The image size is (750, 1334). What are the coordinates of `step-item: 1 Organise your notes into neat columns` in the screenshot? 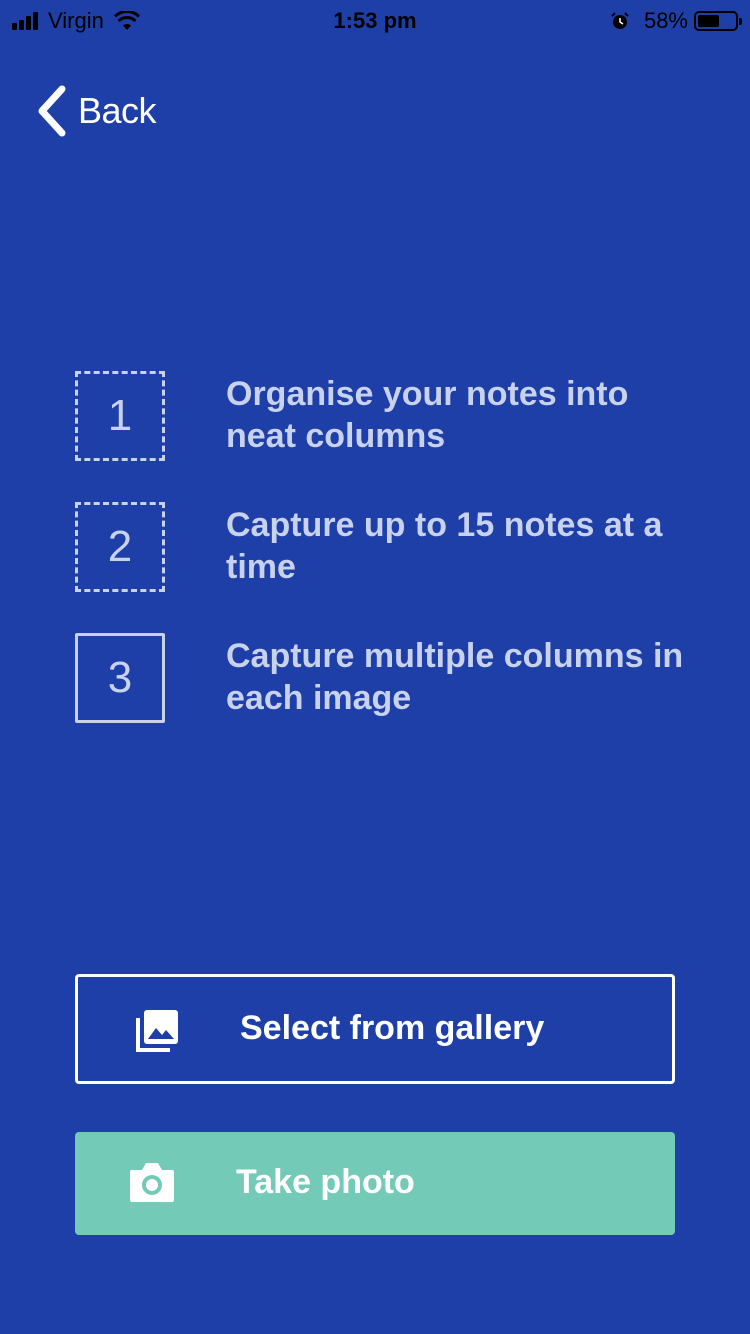 It's located at (385, 436).